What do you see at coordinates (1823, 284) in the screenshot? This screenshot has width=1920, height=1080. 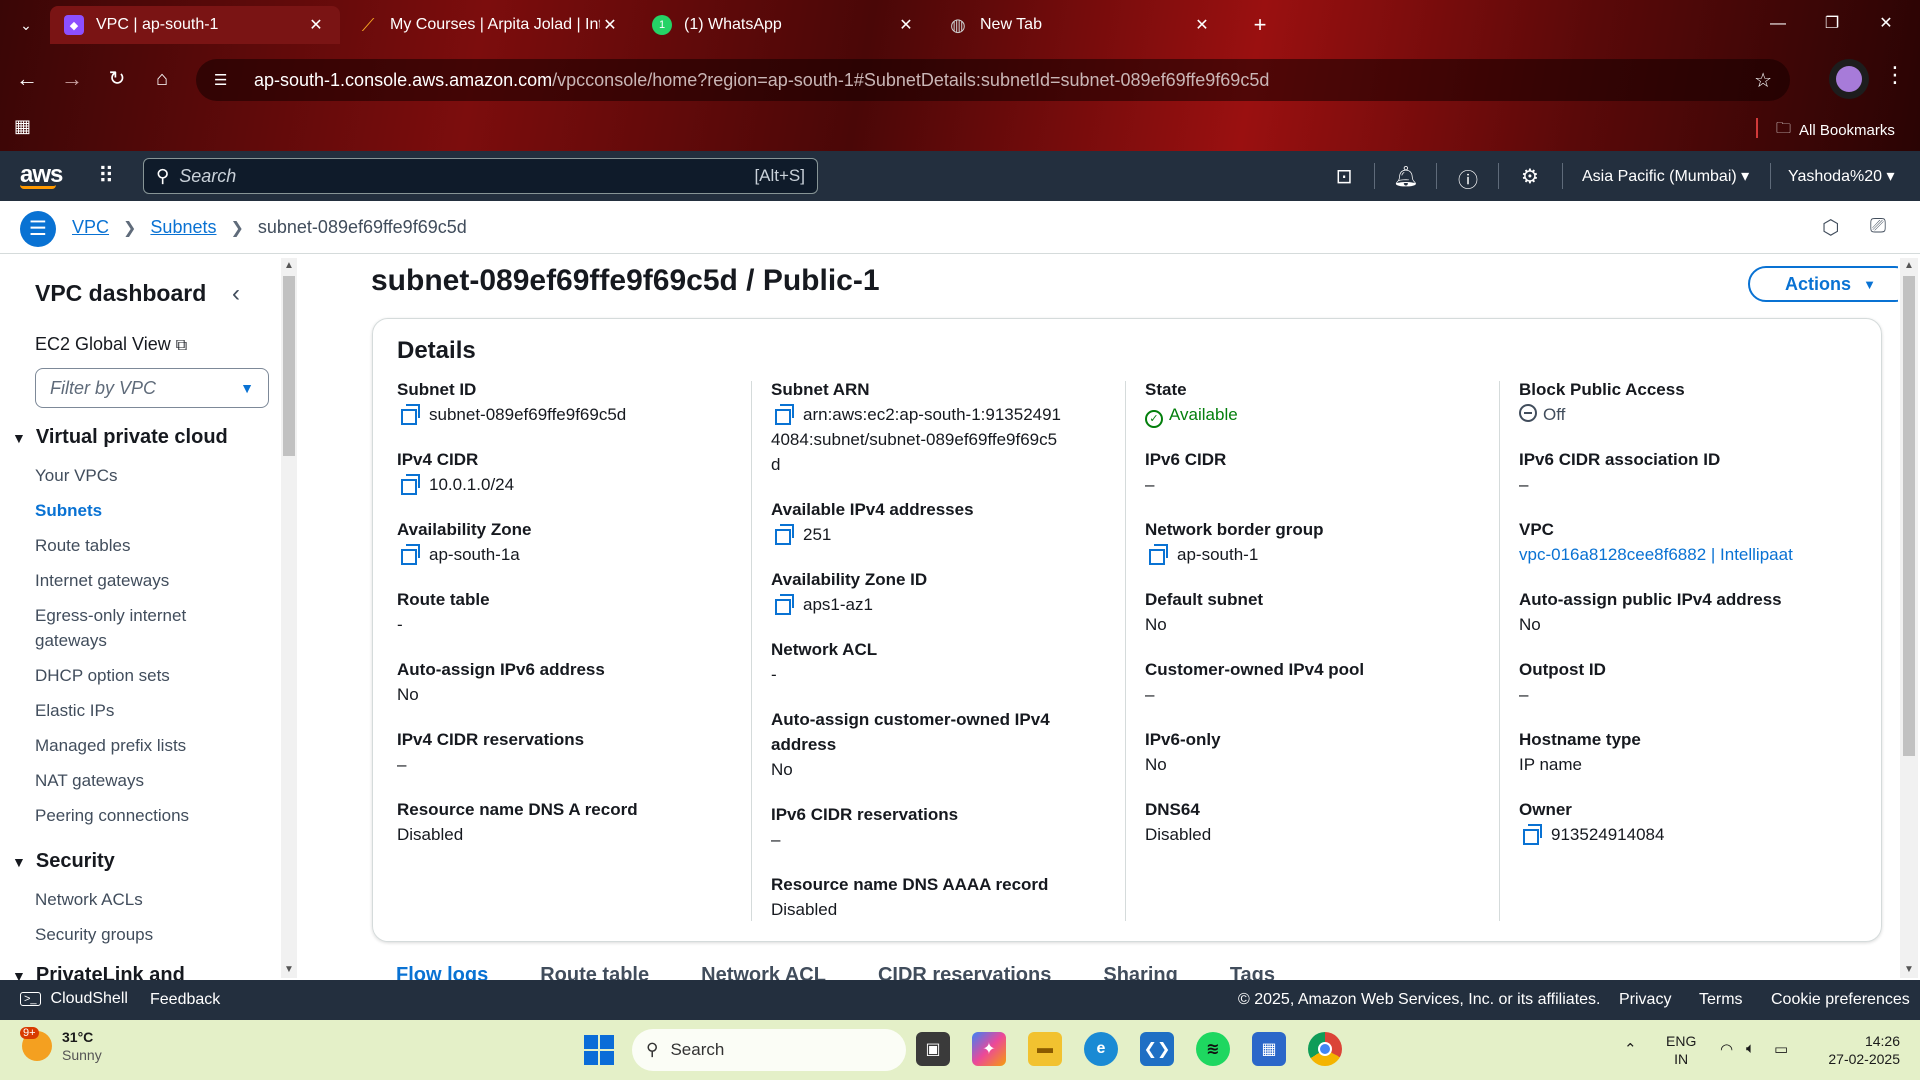 I see `actions-button: Actions ▼` at bounding box center [1823, 284].